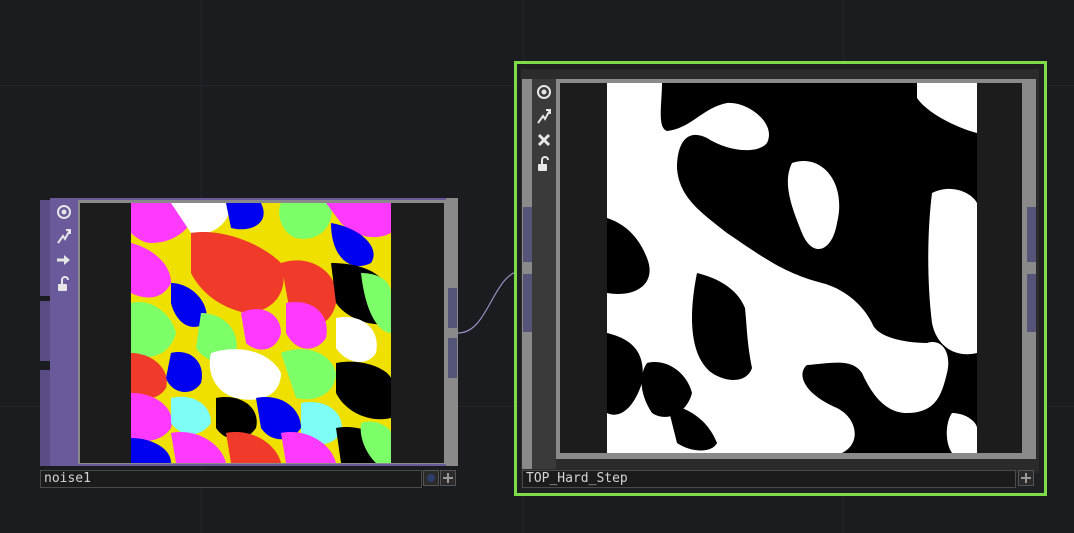 Image resolution: width=1074 pixels, height=533 pixels. Describe the element at coordinates (64, 260) in the screenshot. I see `bypass-icon` at that location.